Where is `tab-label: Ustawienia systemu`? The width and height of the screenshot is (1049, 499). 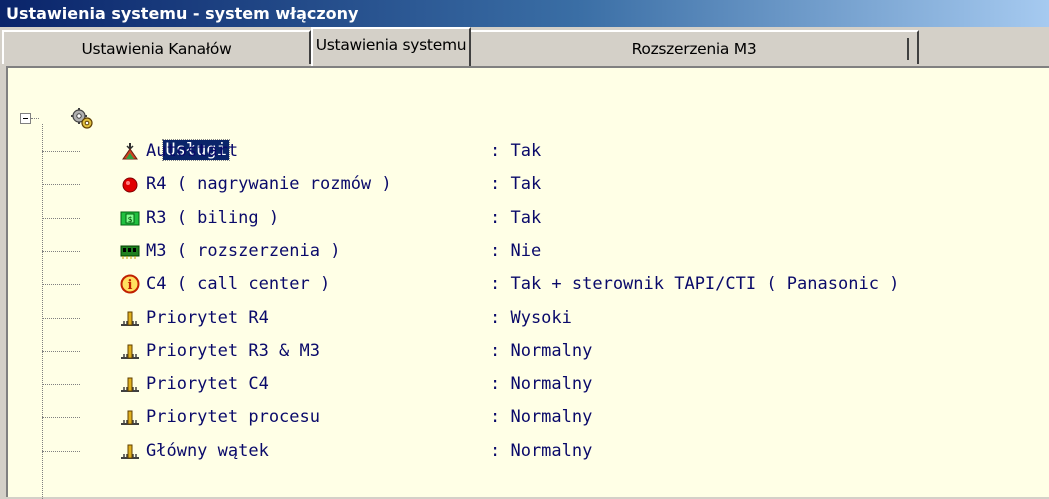
tab-label: Ustawienia systemu is located at coordinates (391, 45).